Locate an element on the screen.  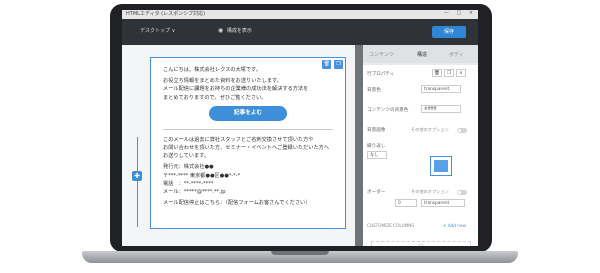
tab-body: ボディ is located at coordinates (456, 55).